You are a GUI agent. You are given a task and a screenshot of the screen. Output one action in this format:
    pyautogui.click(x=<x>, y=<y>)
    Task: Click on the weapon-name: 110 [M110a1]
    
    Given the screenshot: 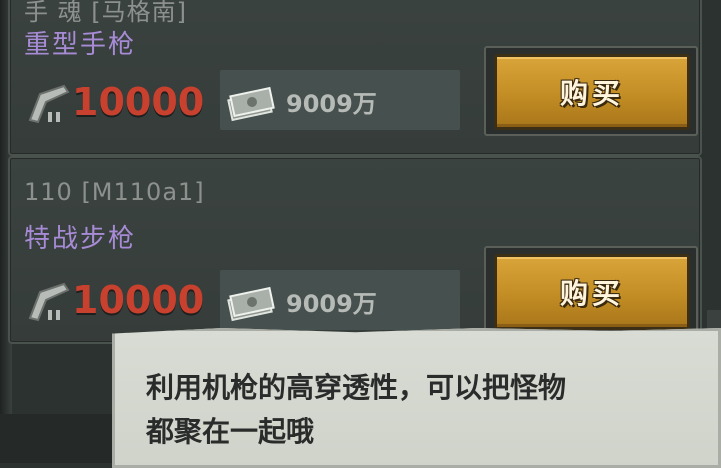 What is the action you would take?
    pyautogui.click(x=114, y=192)
    